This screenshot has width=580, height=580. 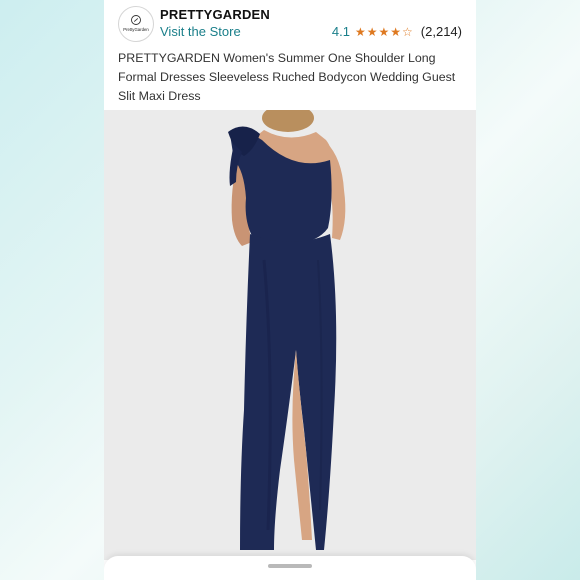 I want to click on rating-stars: ★ ★ ★ ★ ☆, so click(x=384, y=32).